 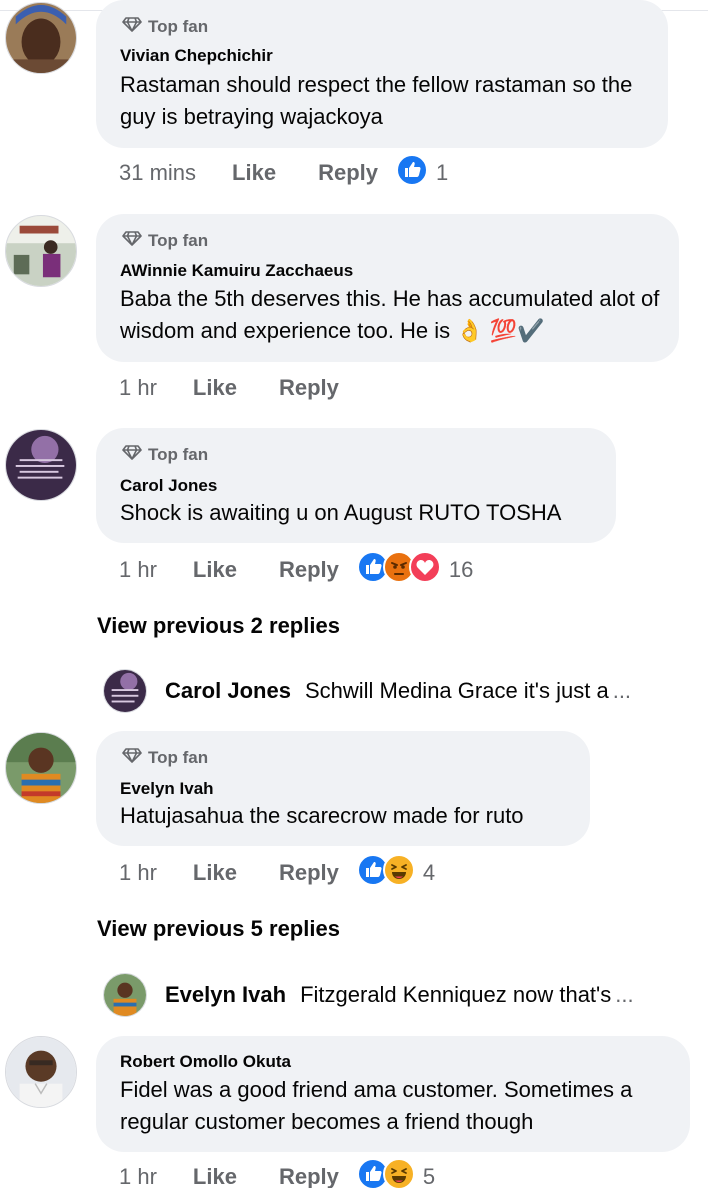 What do you see at coordinates (168, 486) in the screenshot?
I see `comment-author: Carol Jones` at bounding box center [168, 486].